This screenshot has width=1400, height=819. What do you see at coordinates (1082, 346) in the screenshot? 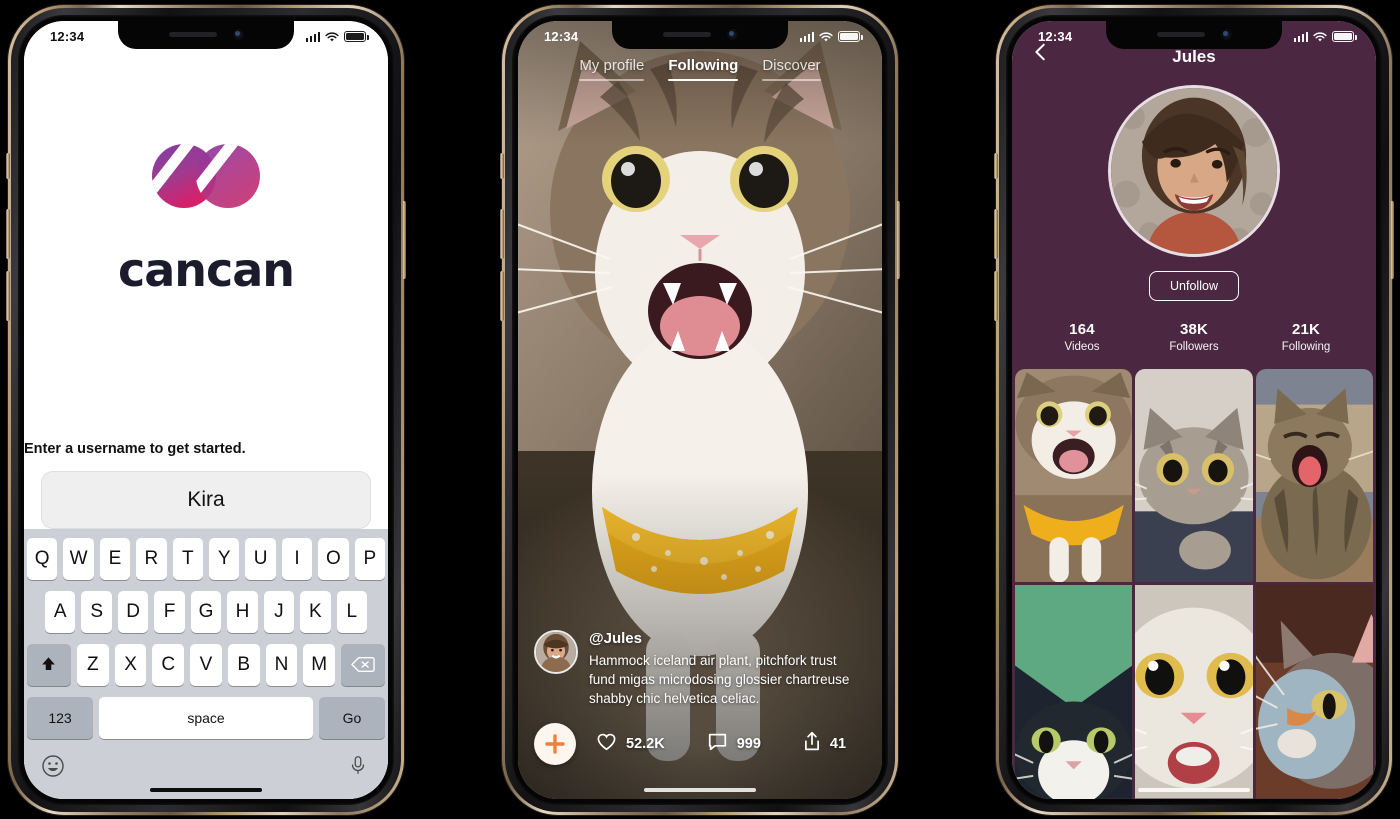
I see `stat-label: Videos` at bounding box center [1082, 346].